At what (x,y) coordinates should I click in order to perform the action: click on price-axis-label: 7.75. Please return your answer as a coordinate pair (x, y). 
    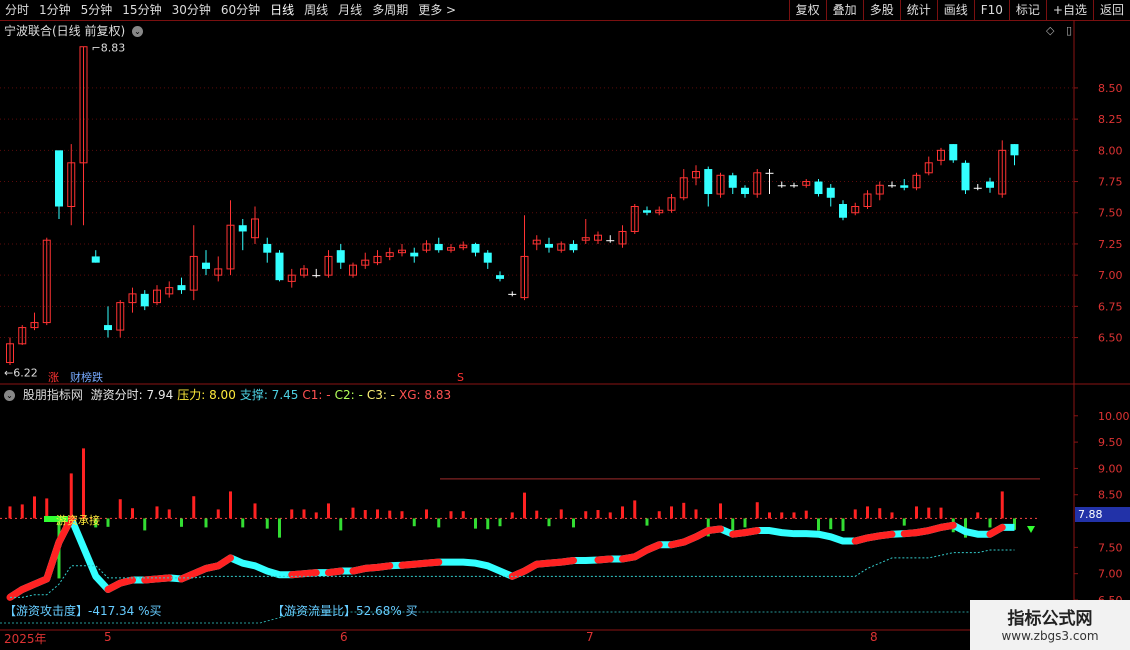
    Looking at the image, I should click on (1110, 182).